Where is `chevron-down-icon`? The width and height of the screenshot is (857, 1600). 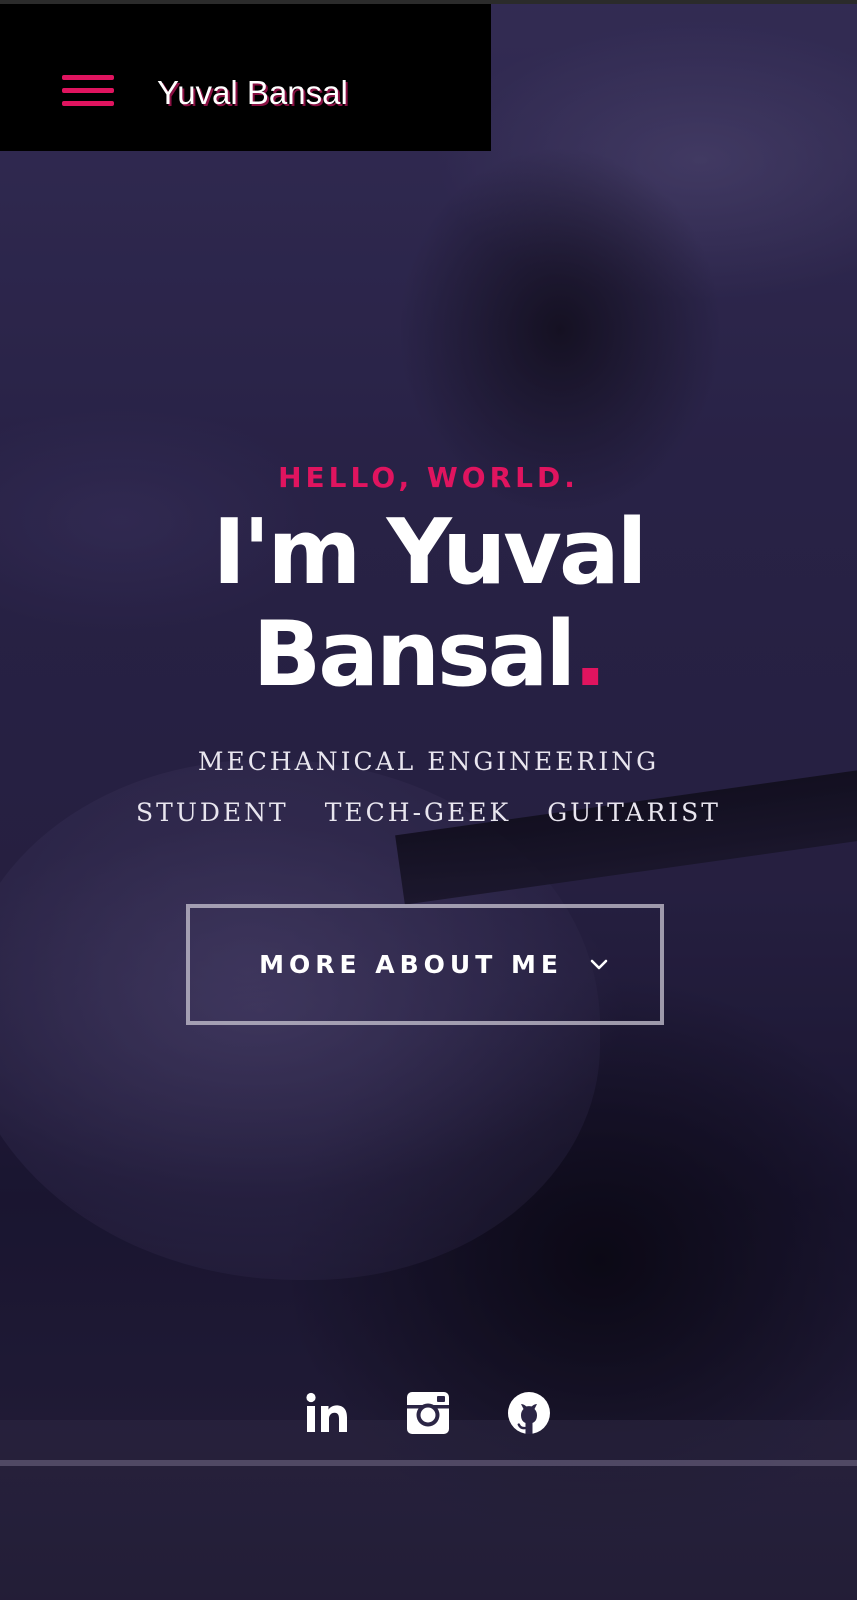
chevron-down-icon is located at coordinates (599, 965).